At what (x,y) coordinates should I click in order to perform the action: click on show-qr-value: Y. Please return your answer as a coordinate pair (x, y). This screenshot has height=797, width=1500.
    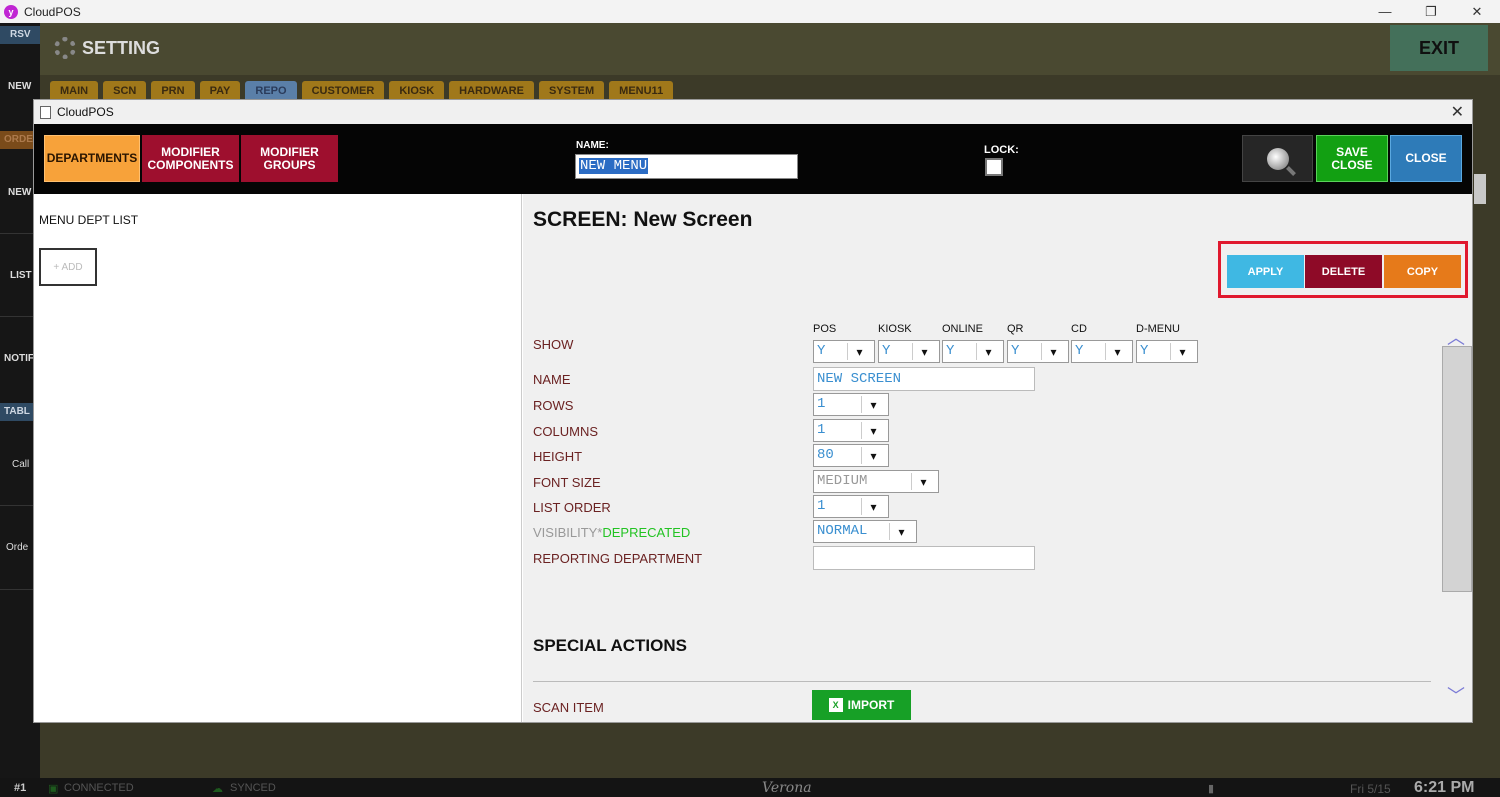
    Looking at the image, I should click on (1015, 351).